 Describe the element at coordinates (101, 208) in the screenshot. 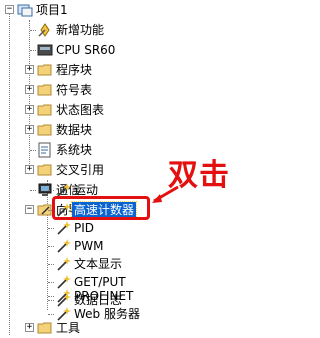

I see `highlight-callout-box` at that location.